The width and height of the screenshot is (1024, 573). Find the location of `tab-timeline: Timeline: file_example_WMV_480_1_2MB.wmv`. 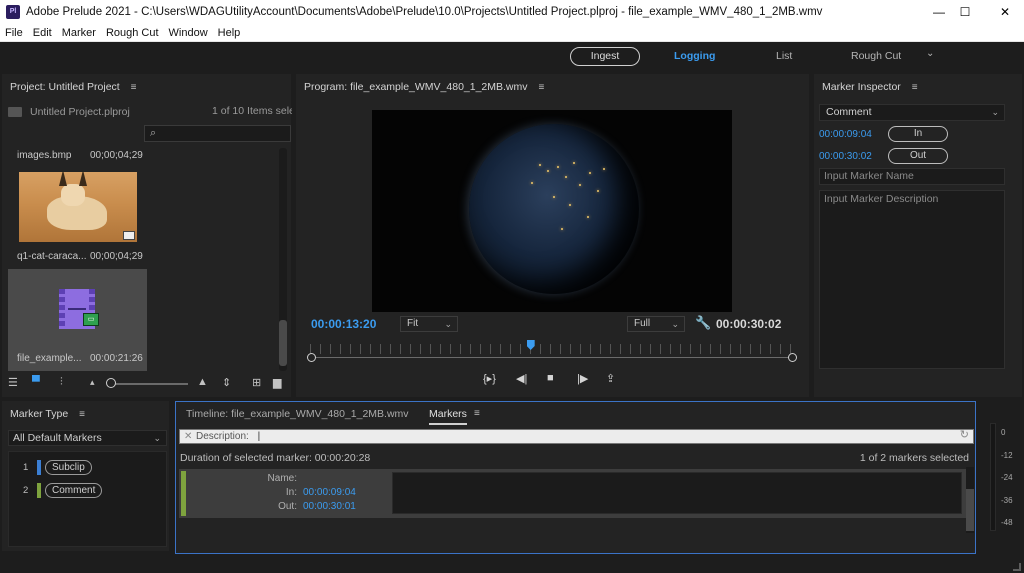

tab-timeline: Timeline: file_example_WMV_480_1_2MB.wmv is located at coordinates (297, 414).